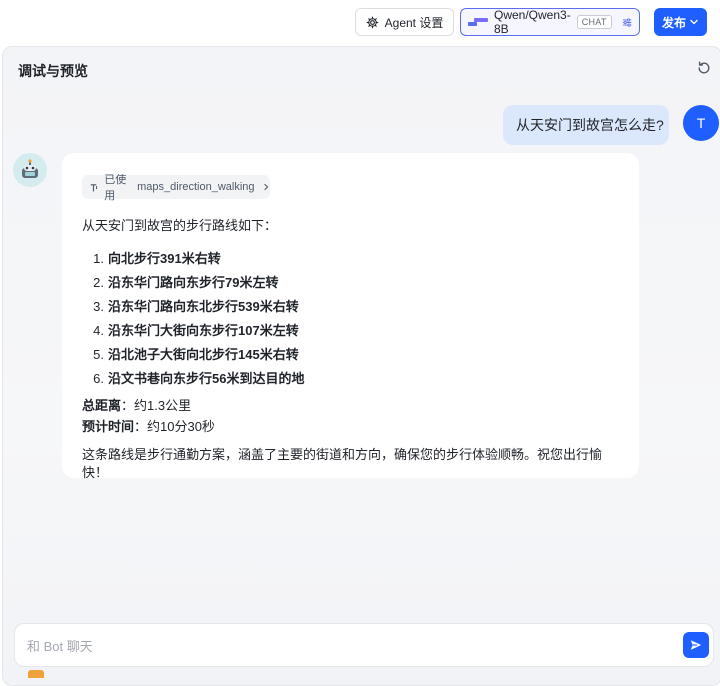  I want to click on tool-usage-chip: 已使用 maps_direction_walking, so click(176, 188).